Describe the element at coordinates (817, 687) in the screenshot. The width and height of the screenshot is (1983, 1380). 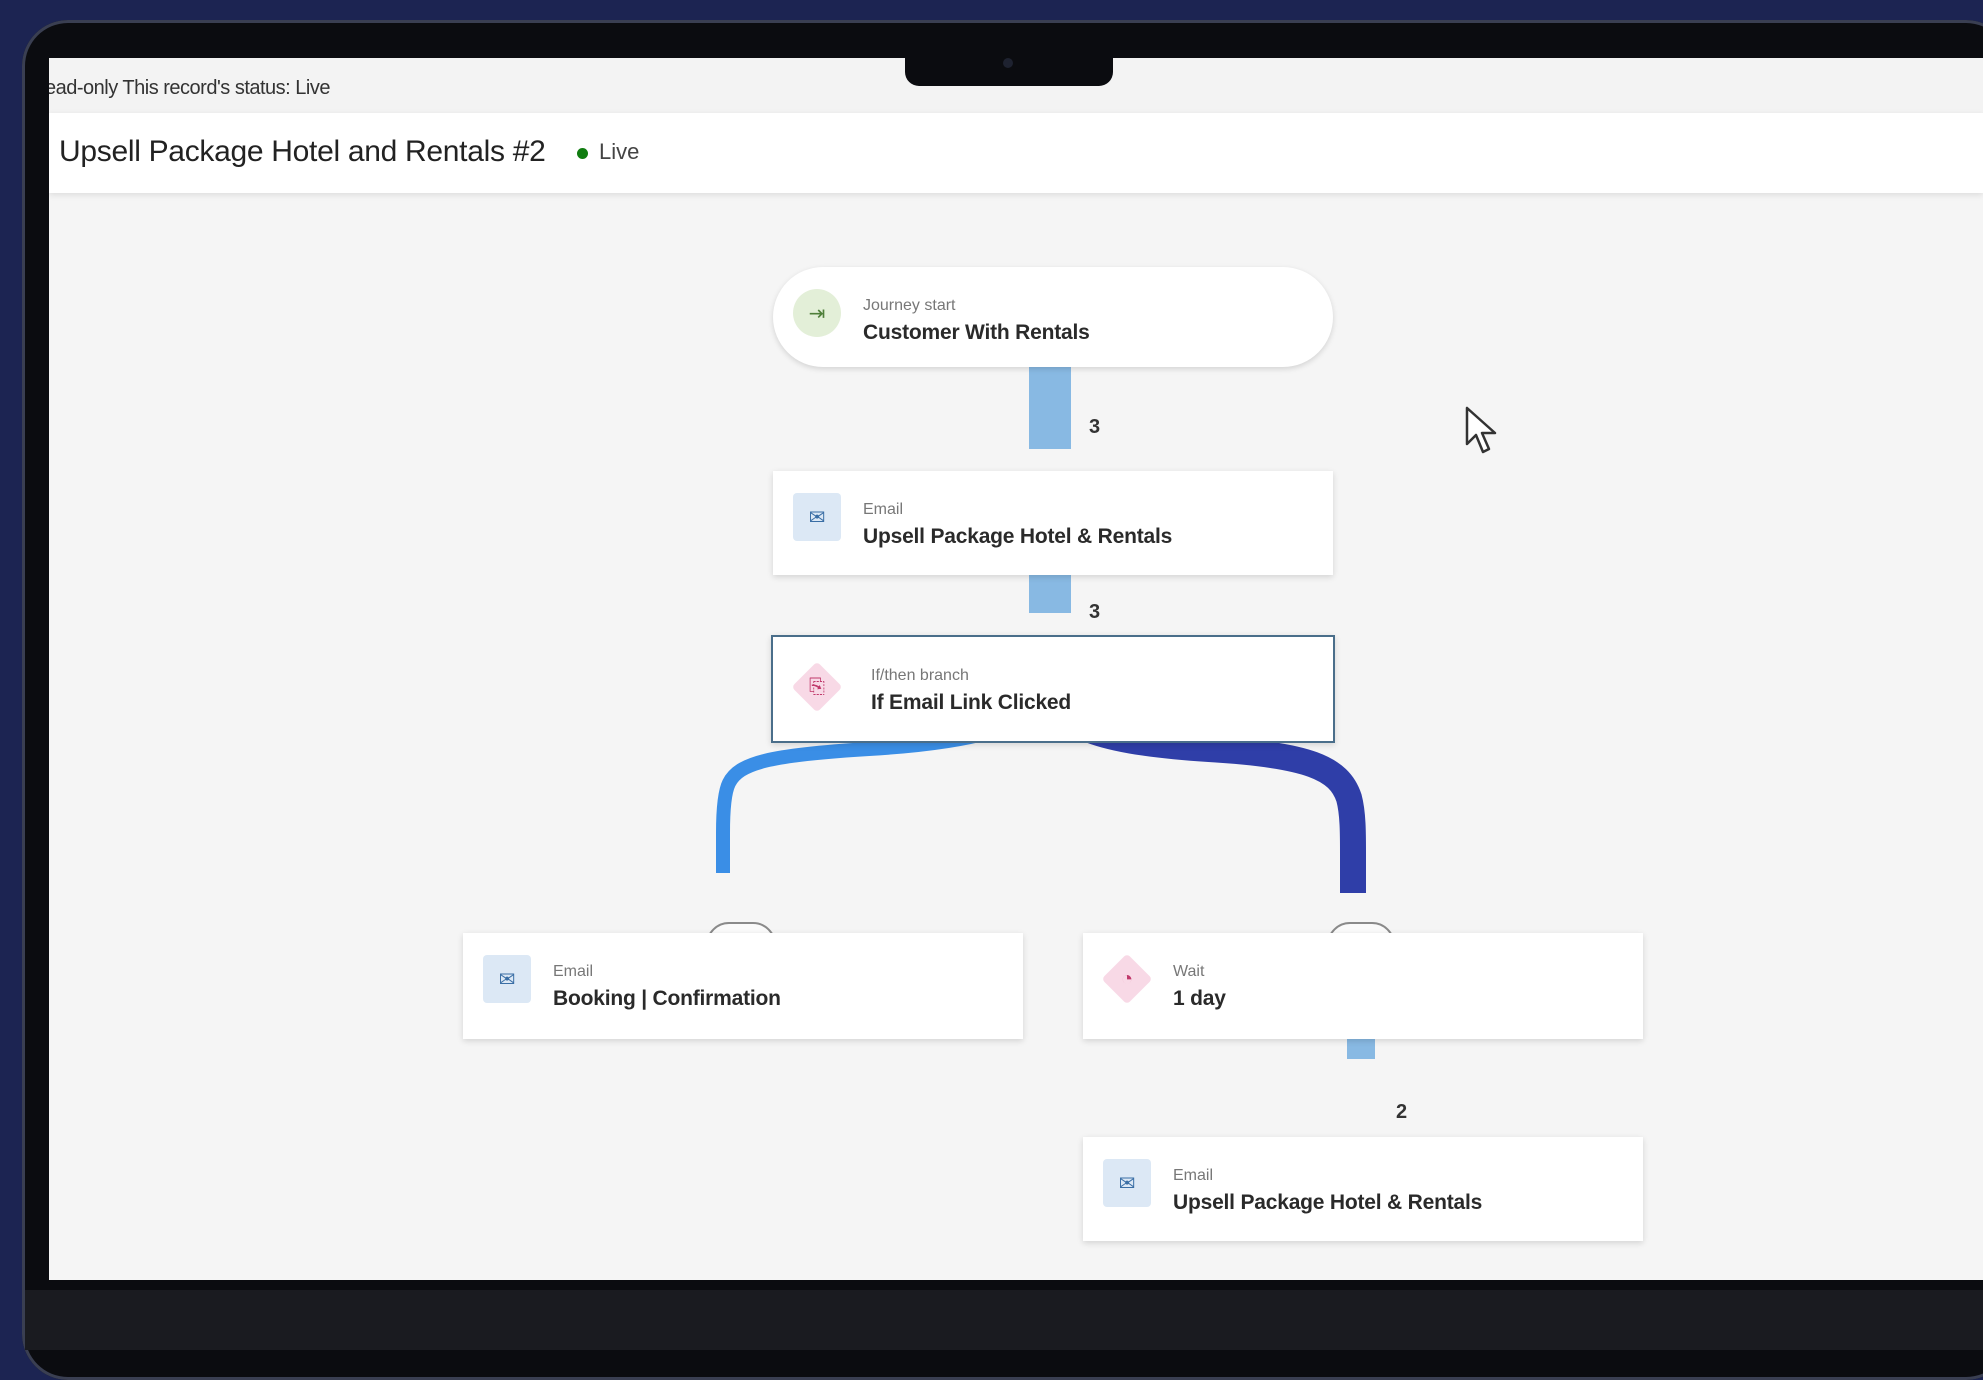
I see `branch-icon: ⎘` at that location.